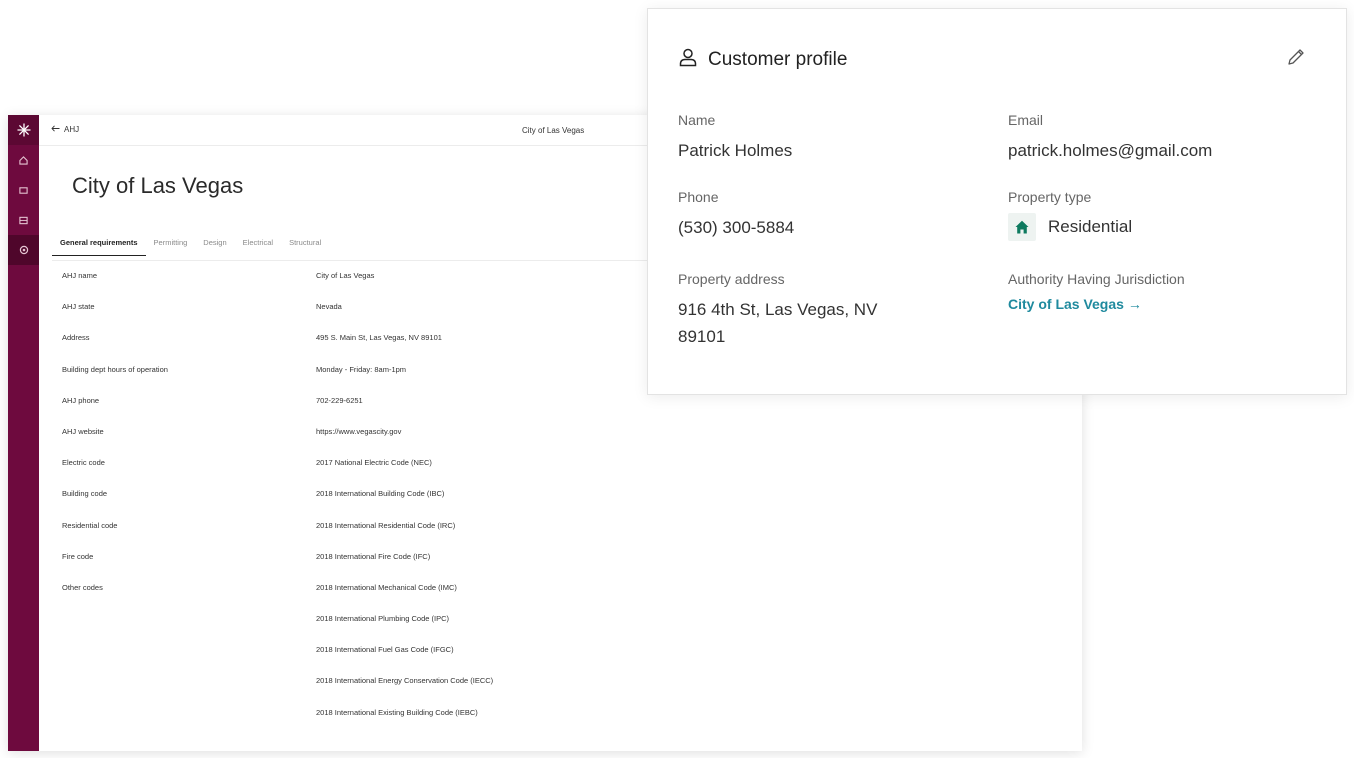 The width and height of the screenshot is (1354, 758). Describe the element at coordinates (171, 244) in the screenshot. I see `tab-permitting: Permitting` at that location.